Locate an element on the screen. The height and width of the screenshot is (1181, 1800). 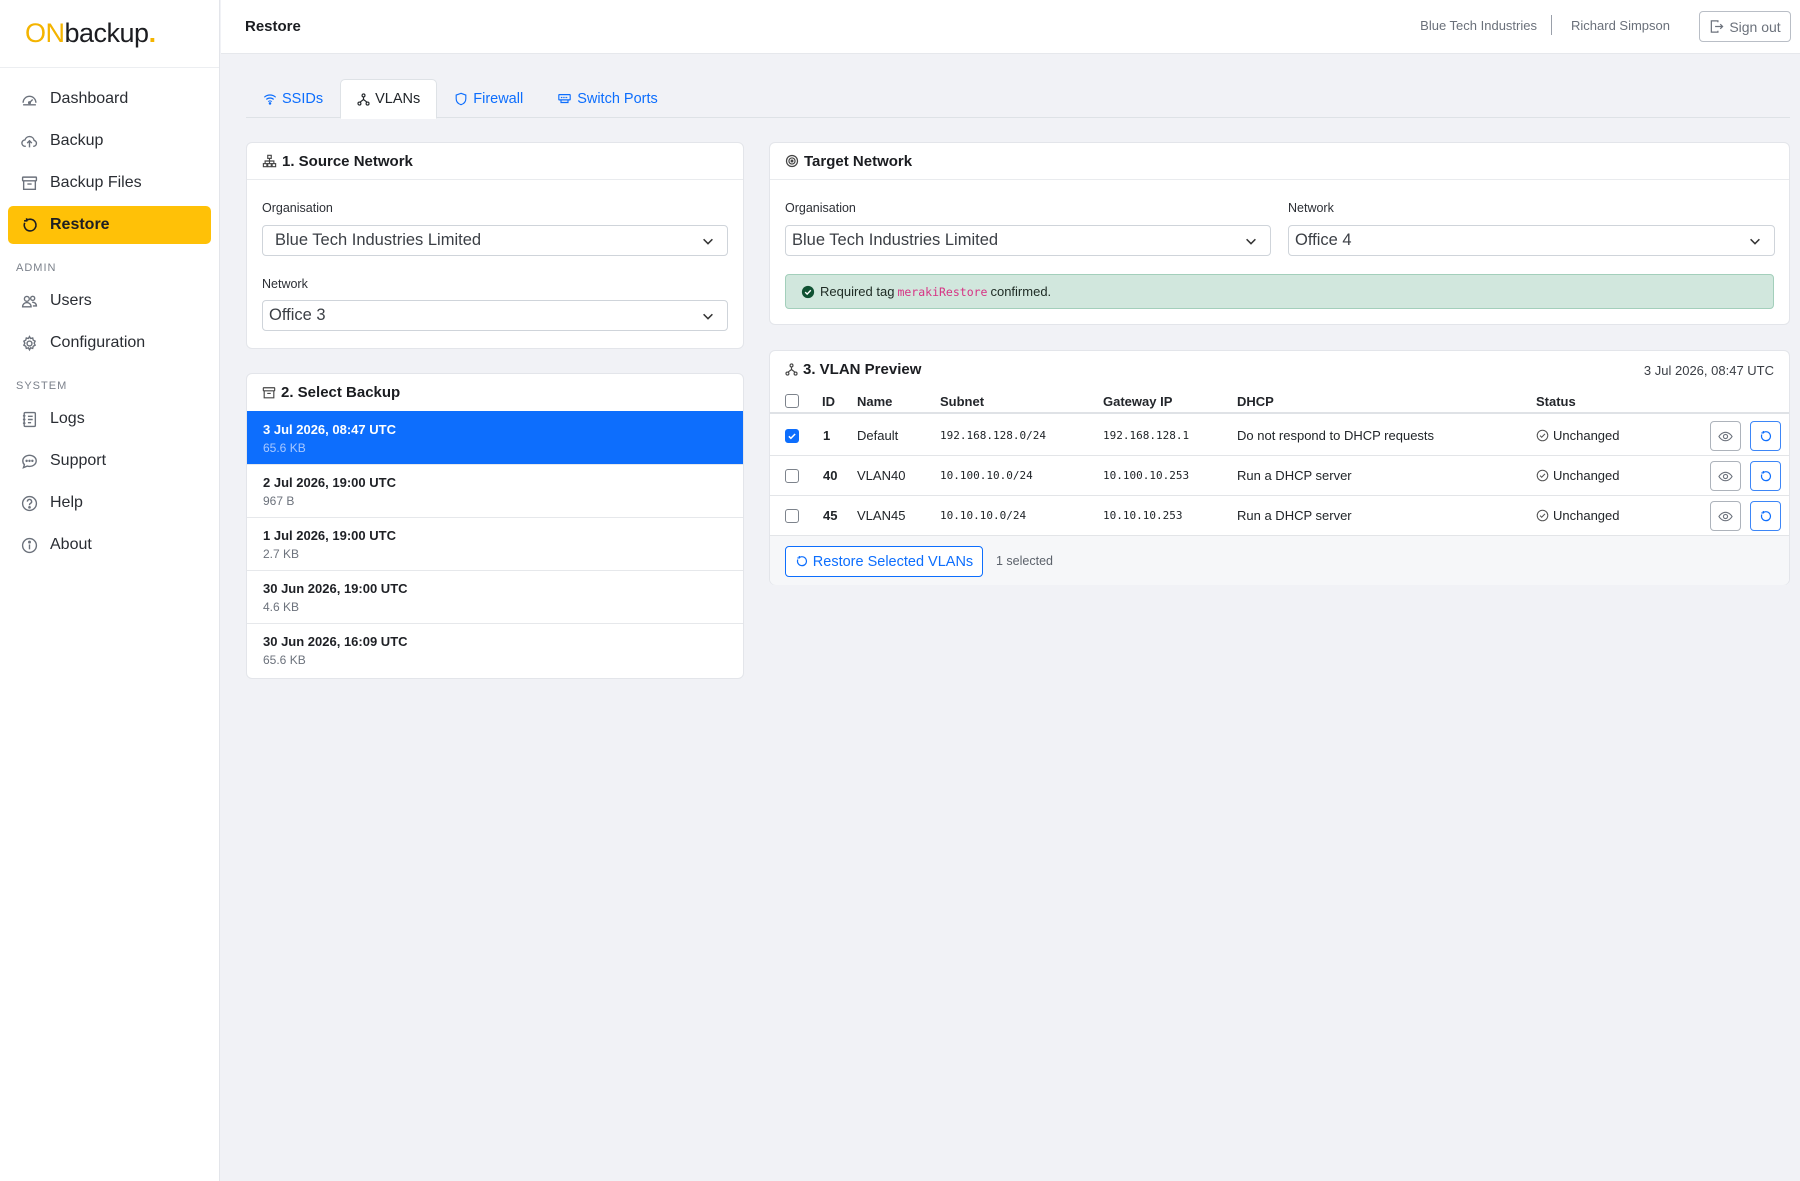
eye-icon is located at coordinates (1725, 476).